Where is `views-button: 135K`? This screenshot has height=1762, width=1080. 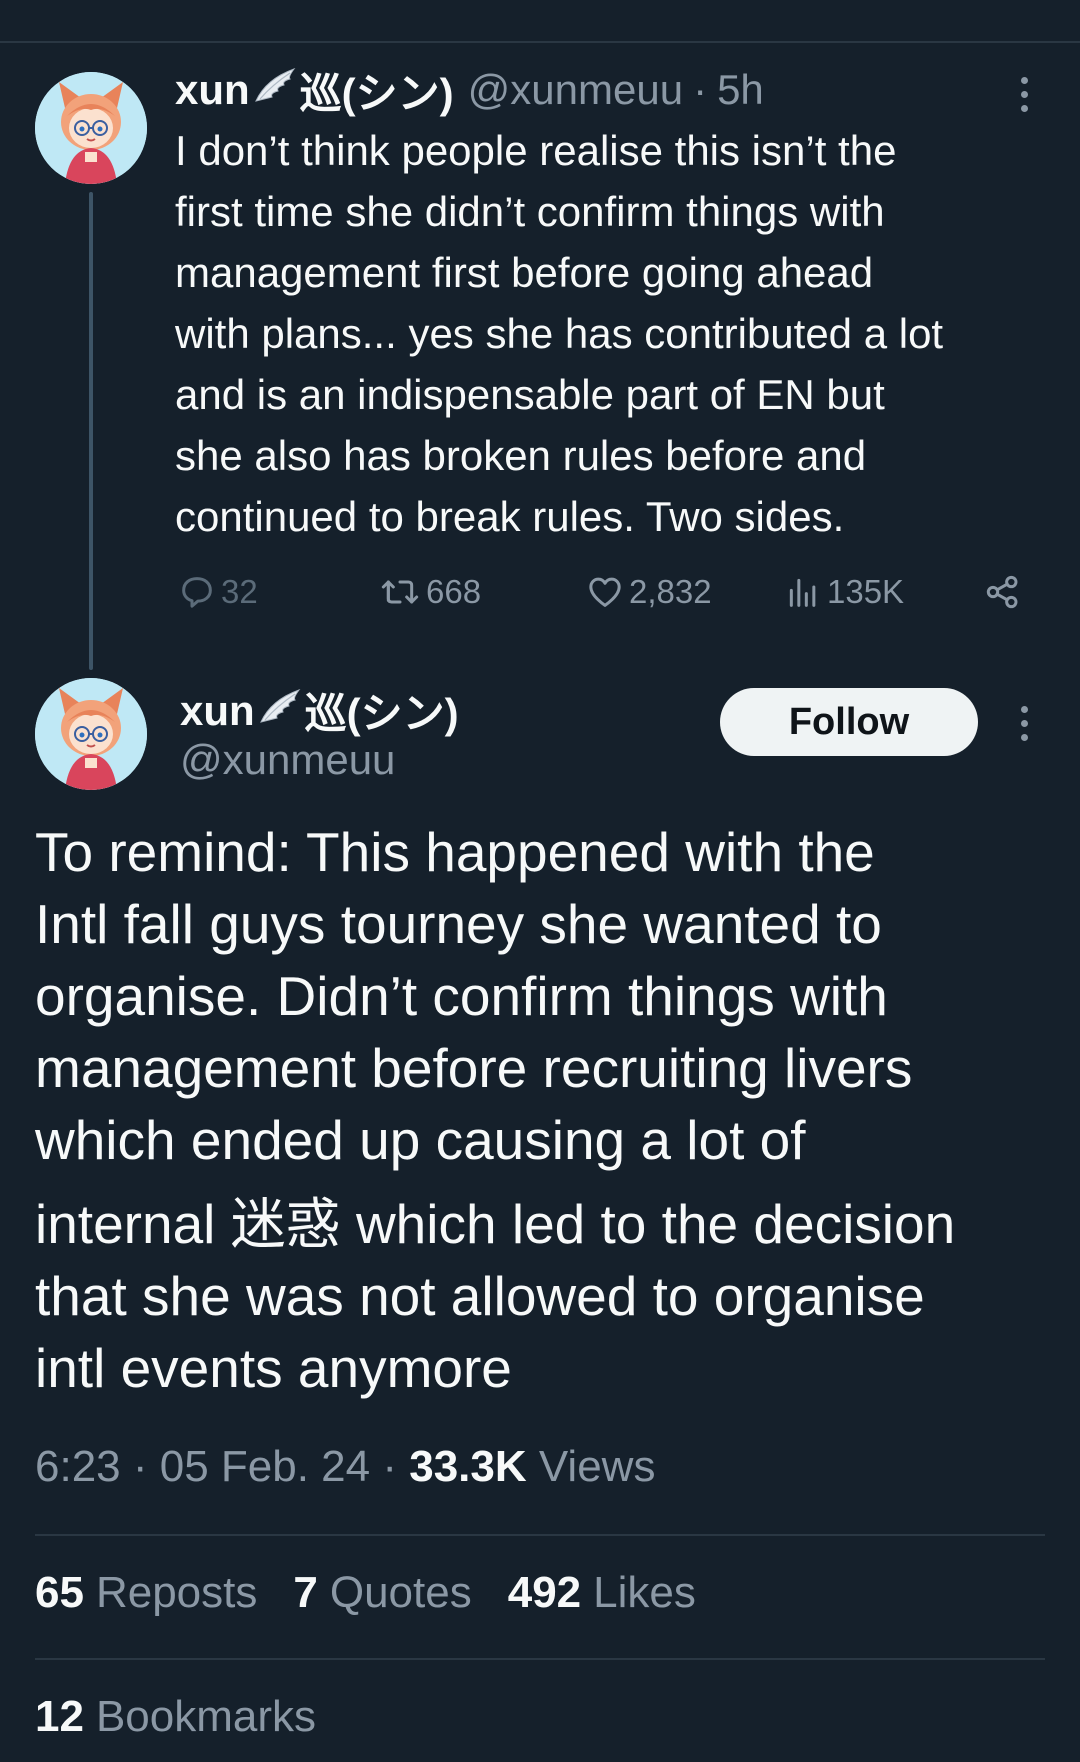 views-button: 135K is located at coordinates (843, 592).